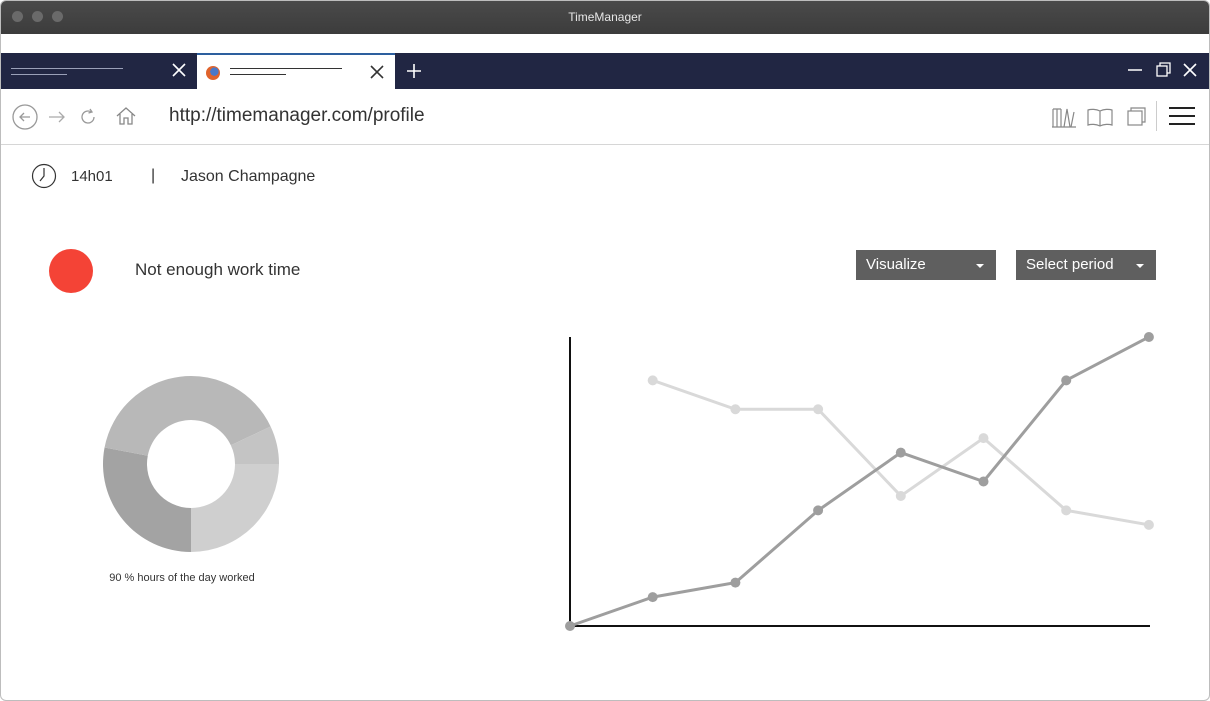 This screenshot has width=1210, height=701. Describe the element at coordinates (1135, 70) in the screenshot. I see `minimize-icon` at that location.